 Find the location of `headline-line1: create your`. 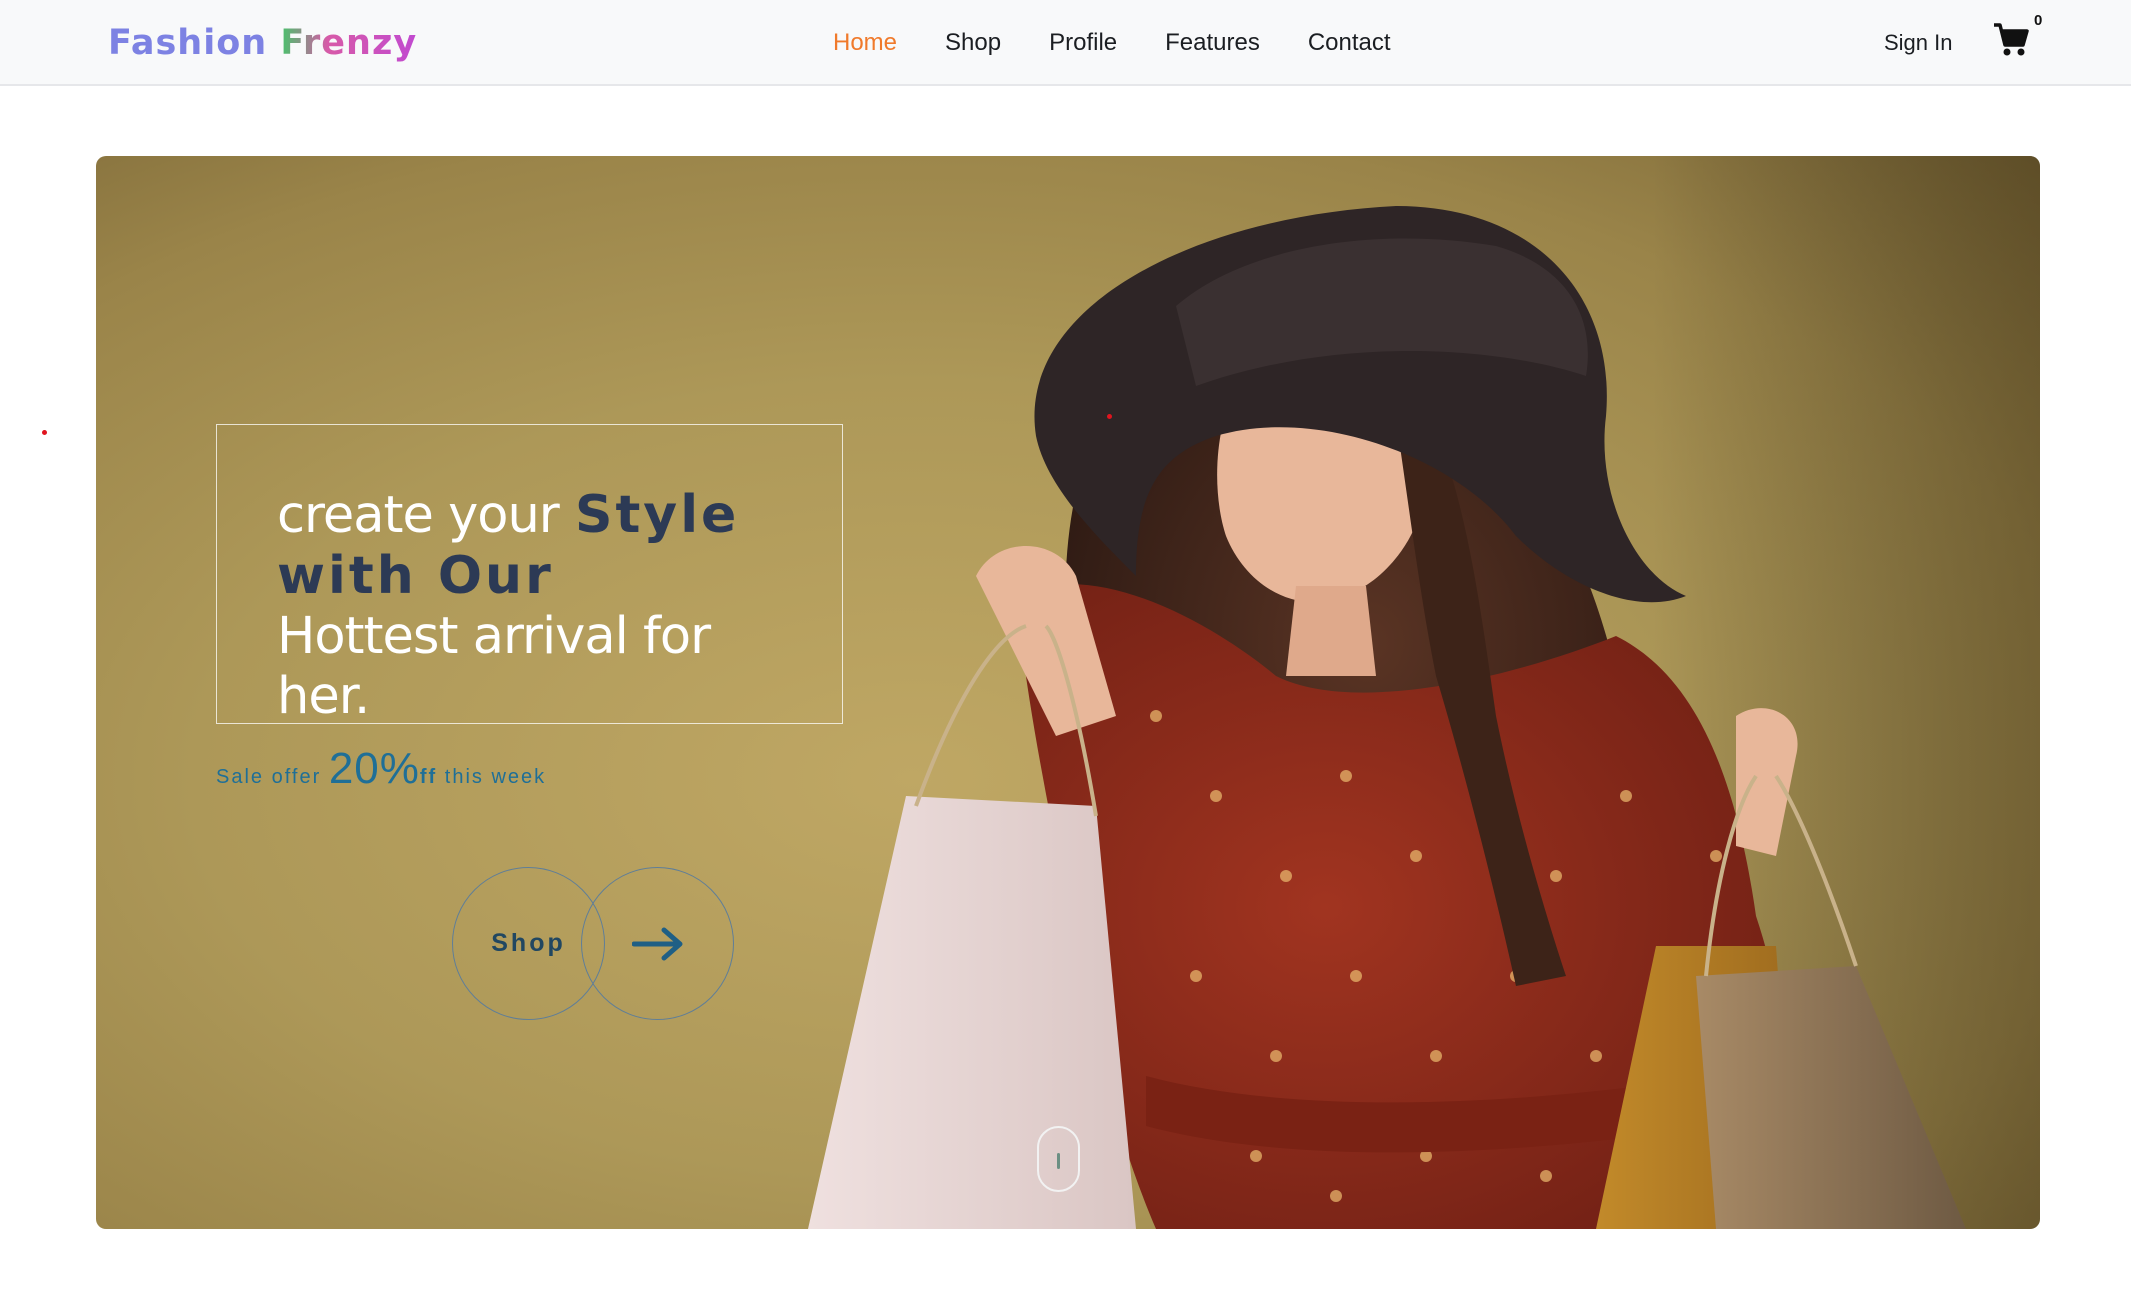

headline-line1: create your is located at coordinates (418, 515).